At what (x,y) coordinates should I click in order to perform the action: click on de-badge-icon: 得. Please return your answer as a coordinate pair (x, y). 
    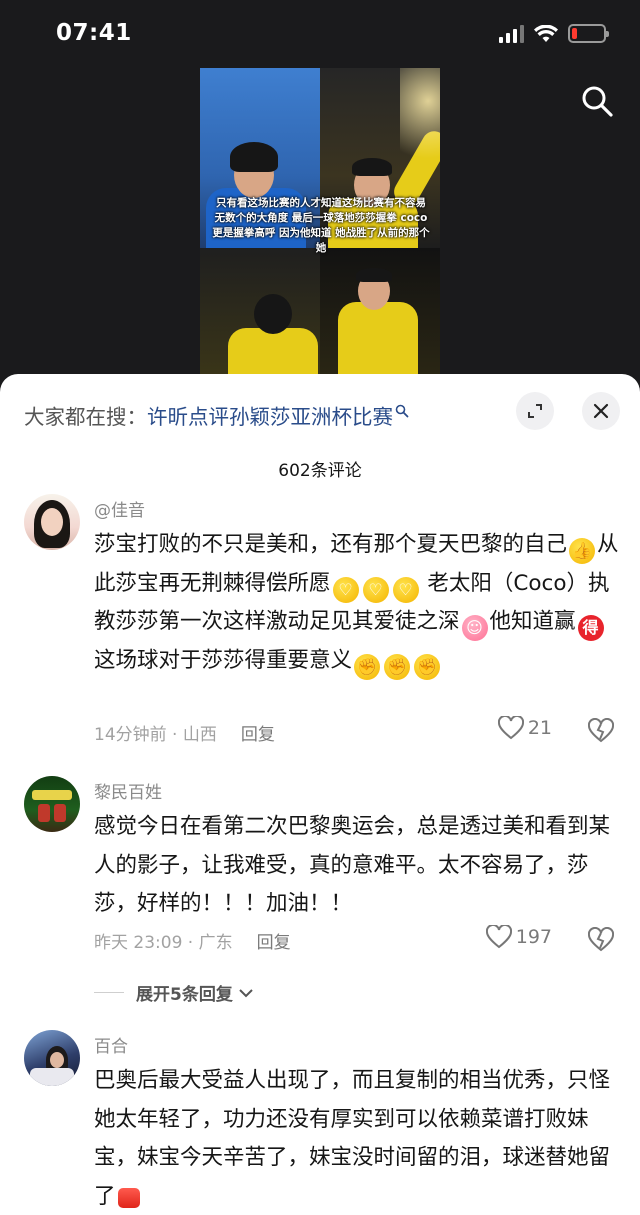
    Looking at the image, I should click on (590, 628).